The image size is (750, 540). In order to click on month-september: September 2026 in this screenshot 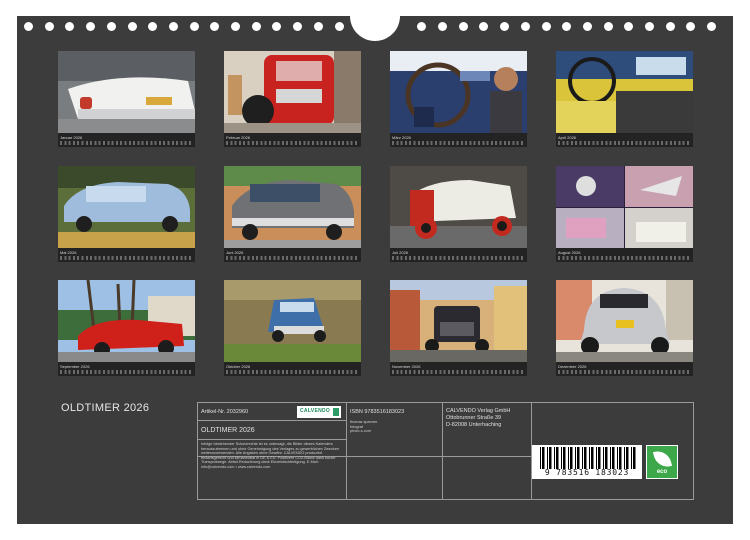, I will do `click(126, 328)`.